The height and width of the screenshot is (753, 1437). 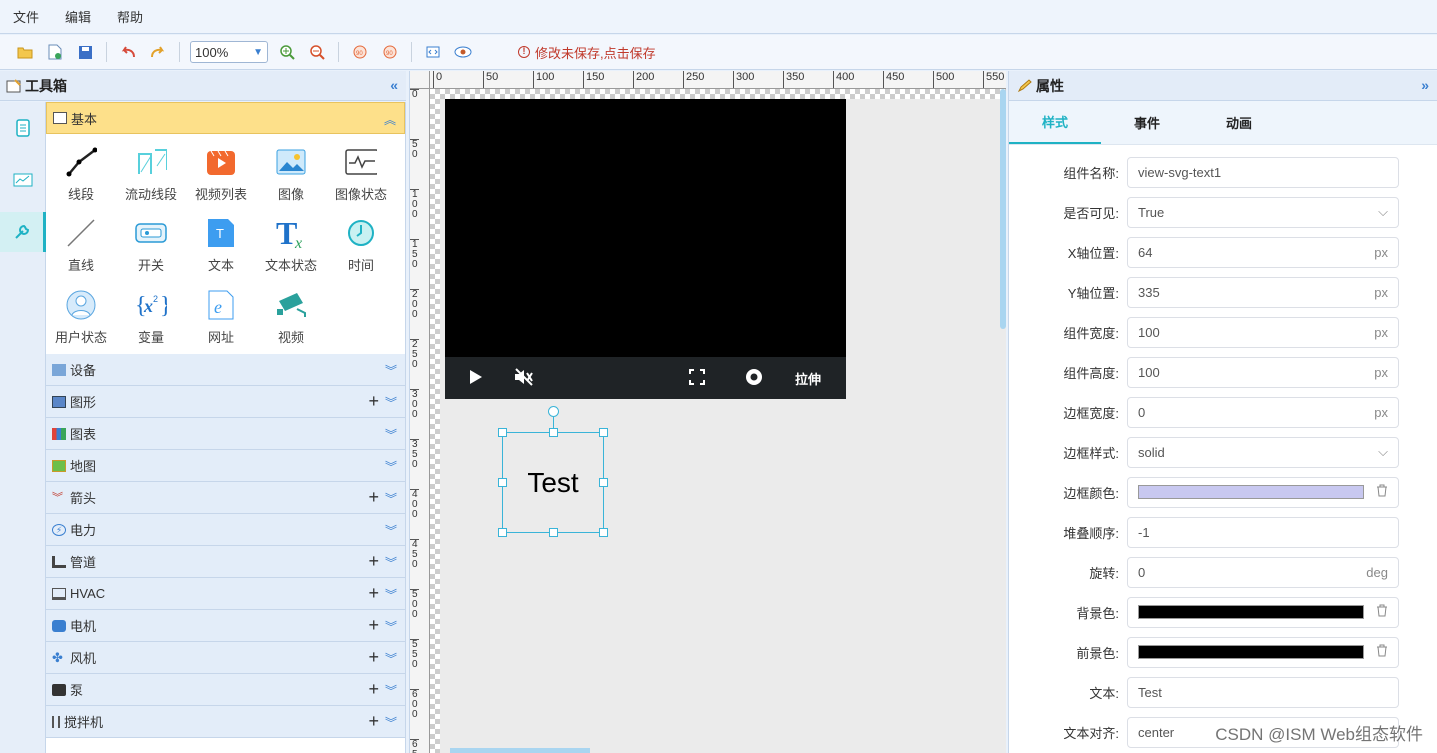 I want to click on tab-animation: 动画, so click(x=1239, y=122).